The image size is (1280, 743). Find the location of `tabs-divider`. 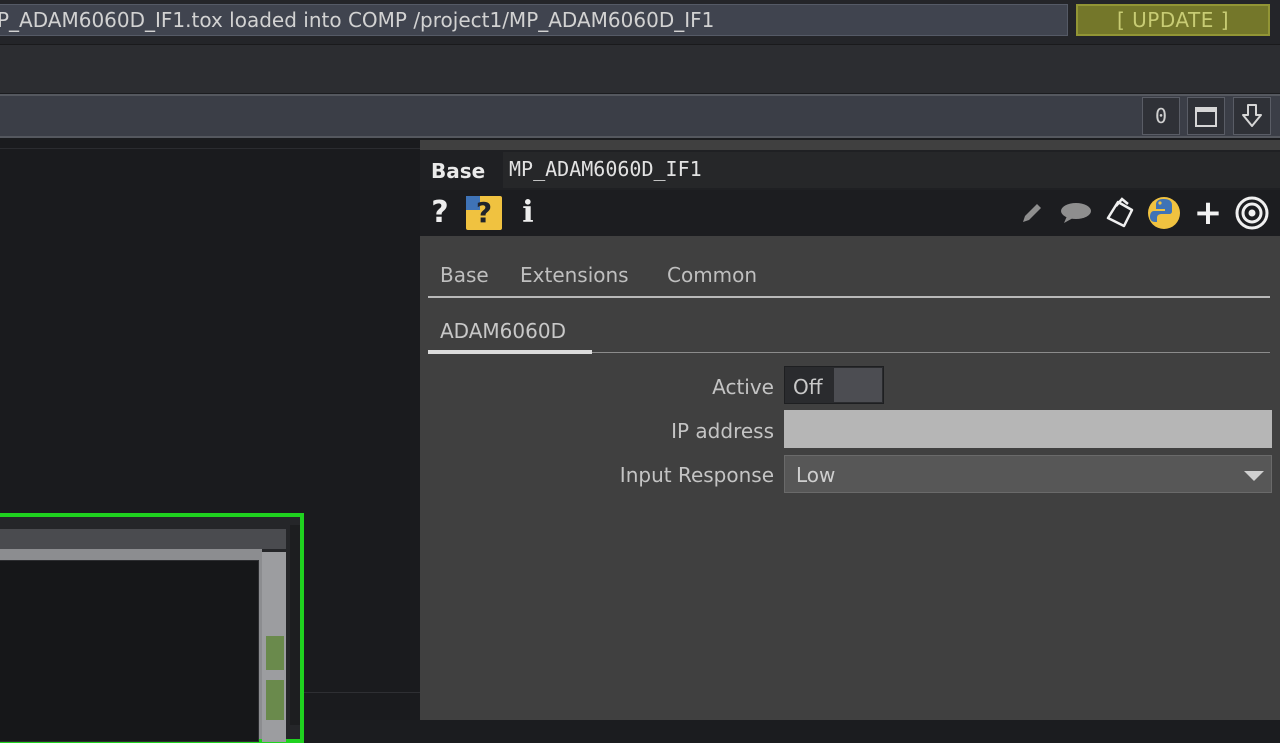

tabs-divider is located at coordinates (849, 297).